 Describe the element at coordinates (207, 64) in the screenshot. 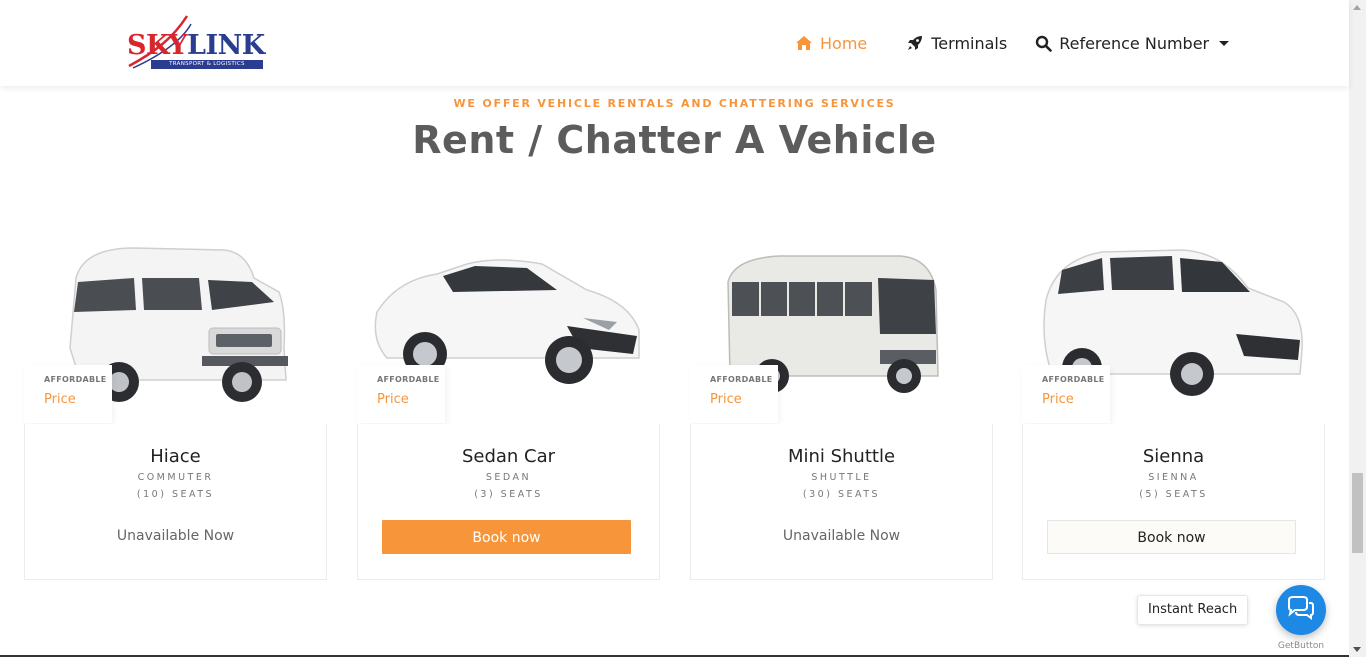

I see `logo-tagline: TRANSPORT & LOGISTICS` at that location.